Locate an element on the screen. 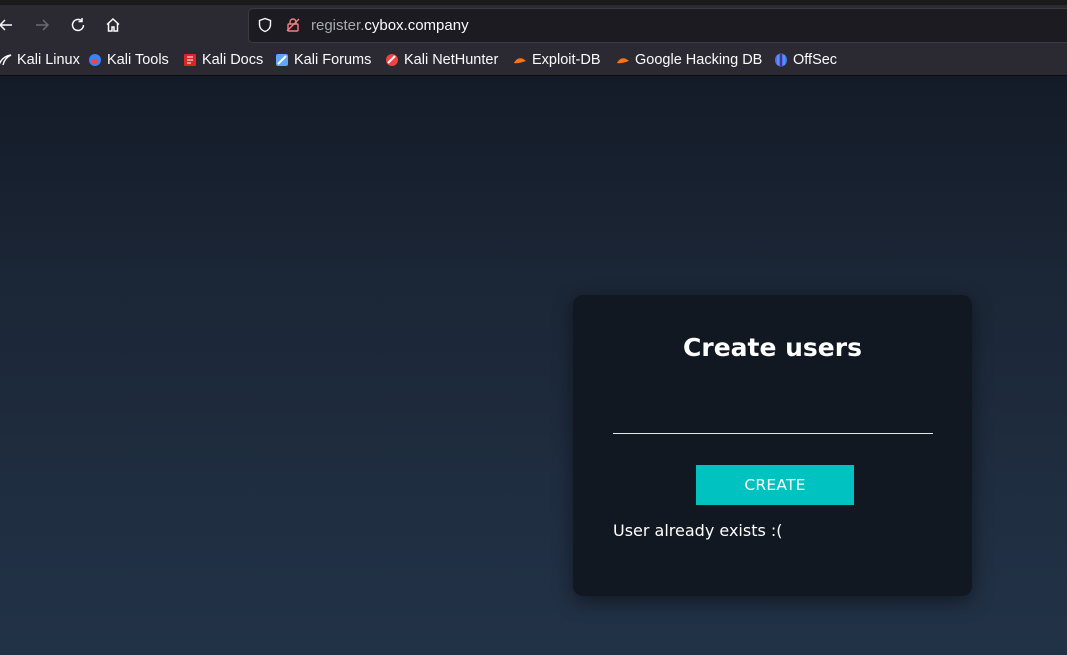 This screenshot has width=1067, height=655. bookmark-label: Google Hacking DB is located at coordinates (699, 60).